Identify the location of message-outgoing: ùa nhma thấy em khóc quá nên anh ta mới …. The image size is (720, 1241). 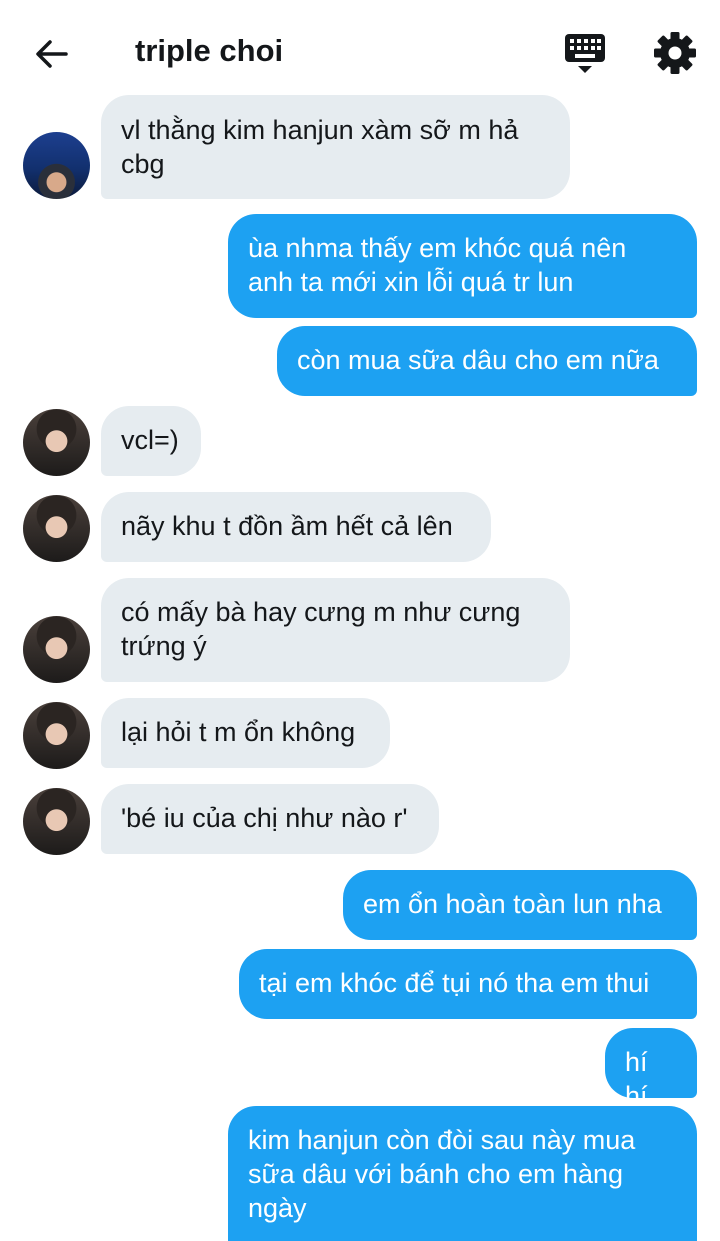
(462, 266).